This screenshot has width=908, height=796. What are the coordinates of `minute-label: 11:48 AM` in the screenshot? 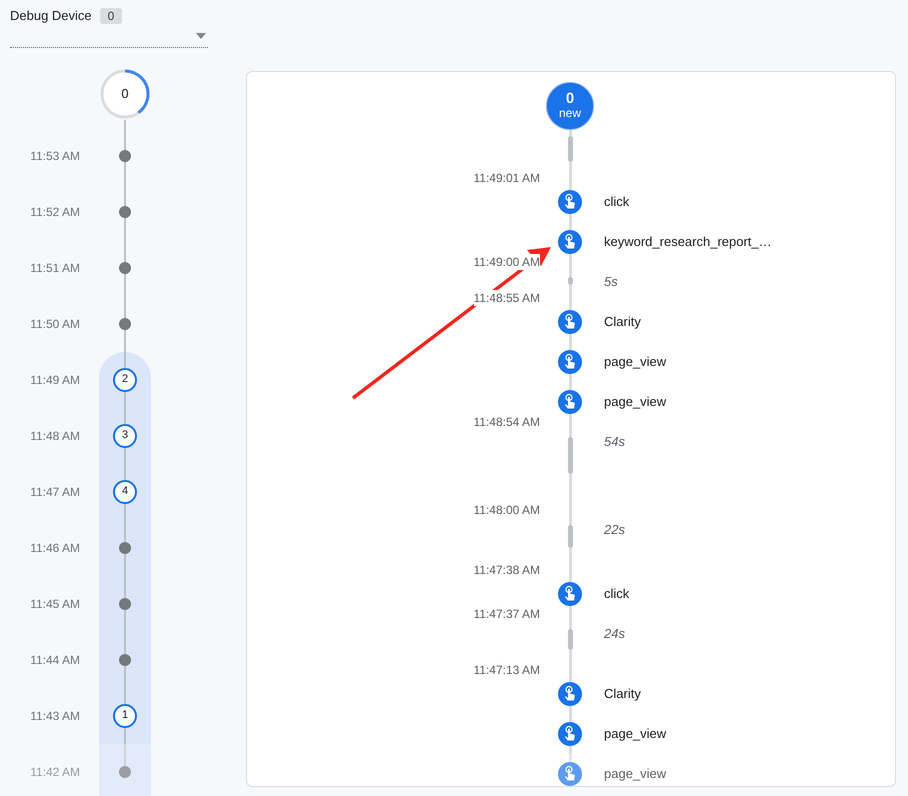 It's located at (54, 436).